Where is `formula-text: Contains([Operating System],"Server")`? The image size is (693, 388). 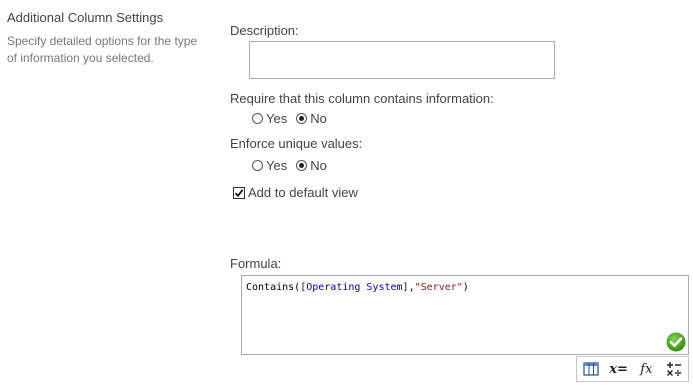 formula-text: Contains([Operating System],"Server") is located at coordinates (357, 287).